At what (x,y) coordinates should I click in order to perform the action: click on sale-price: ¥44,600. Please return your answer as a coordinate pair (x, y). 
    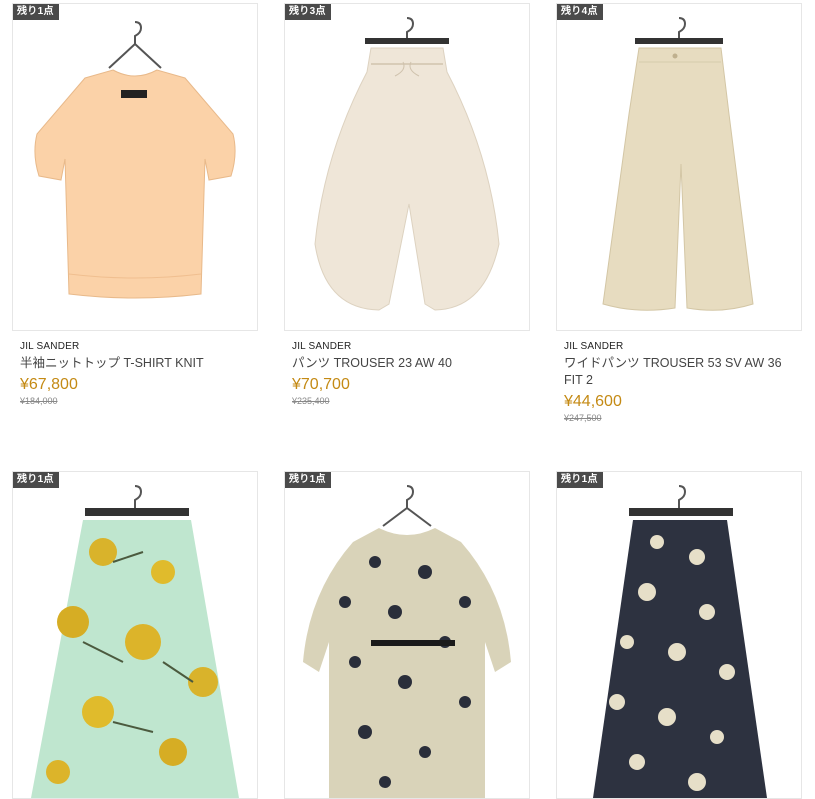
    Looking at the image, I should click on (593, 401).